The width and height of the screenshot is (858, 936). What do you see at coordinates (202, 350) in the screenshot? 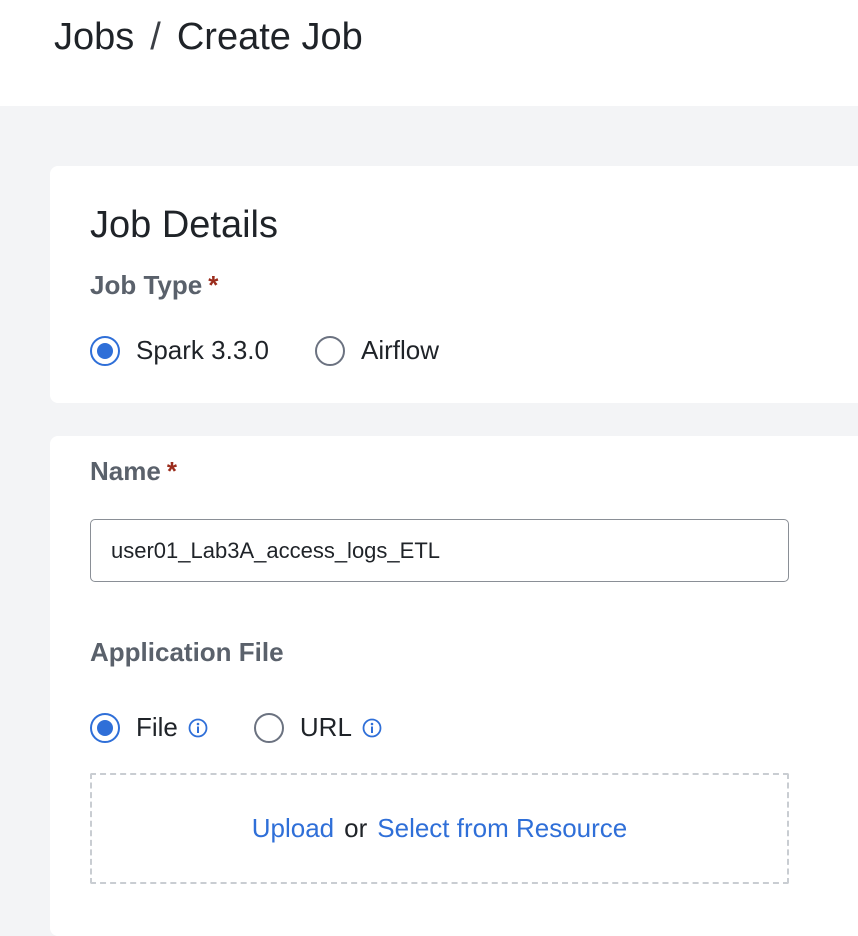
I see `job-type-spark-label: Spark 3.3.0` at bounding box center [202, 350].